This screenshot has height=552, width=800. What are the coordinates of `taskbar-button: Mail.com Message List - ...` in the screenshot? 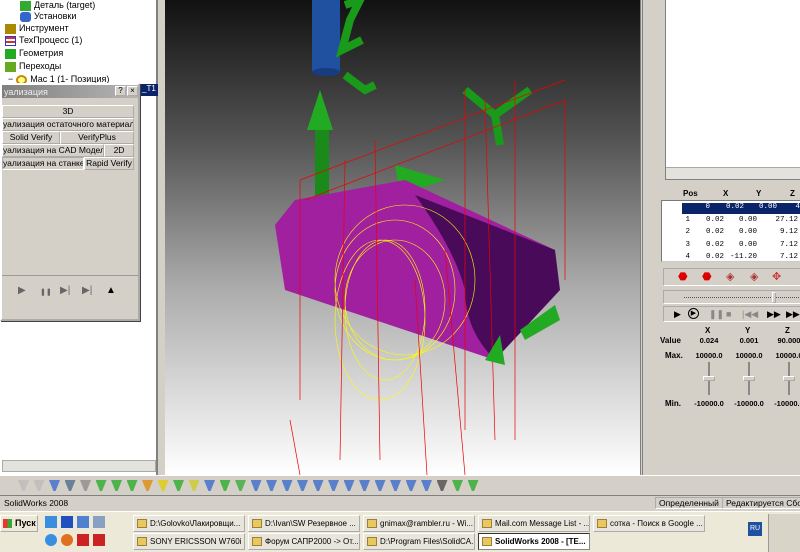 It's located at (534, 523).